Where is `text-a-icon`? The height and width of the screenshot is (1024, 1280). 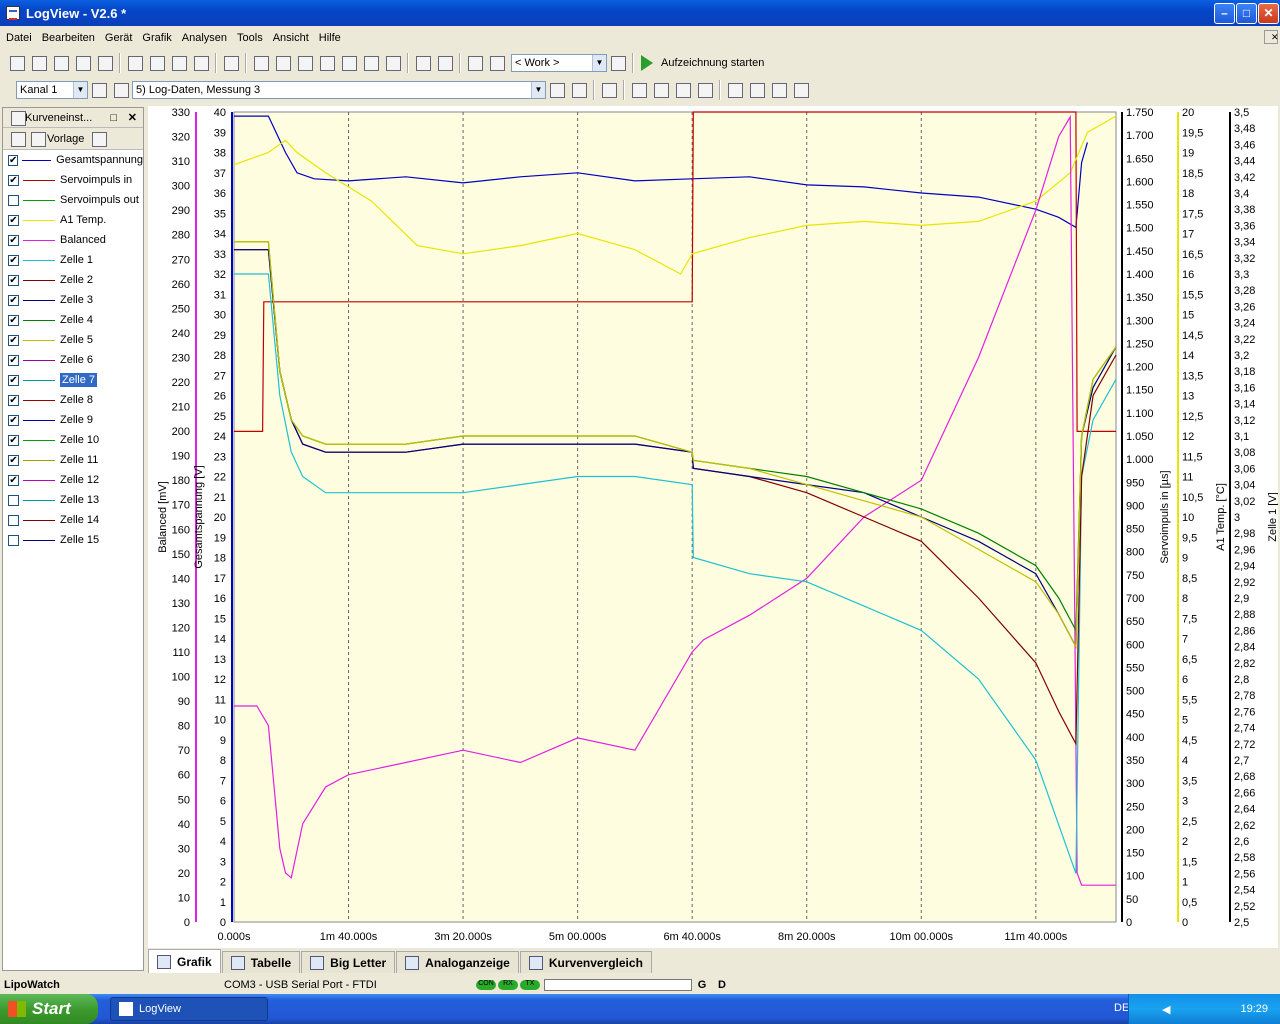 text-a-icon is located at coordinates (639, 90).